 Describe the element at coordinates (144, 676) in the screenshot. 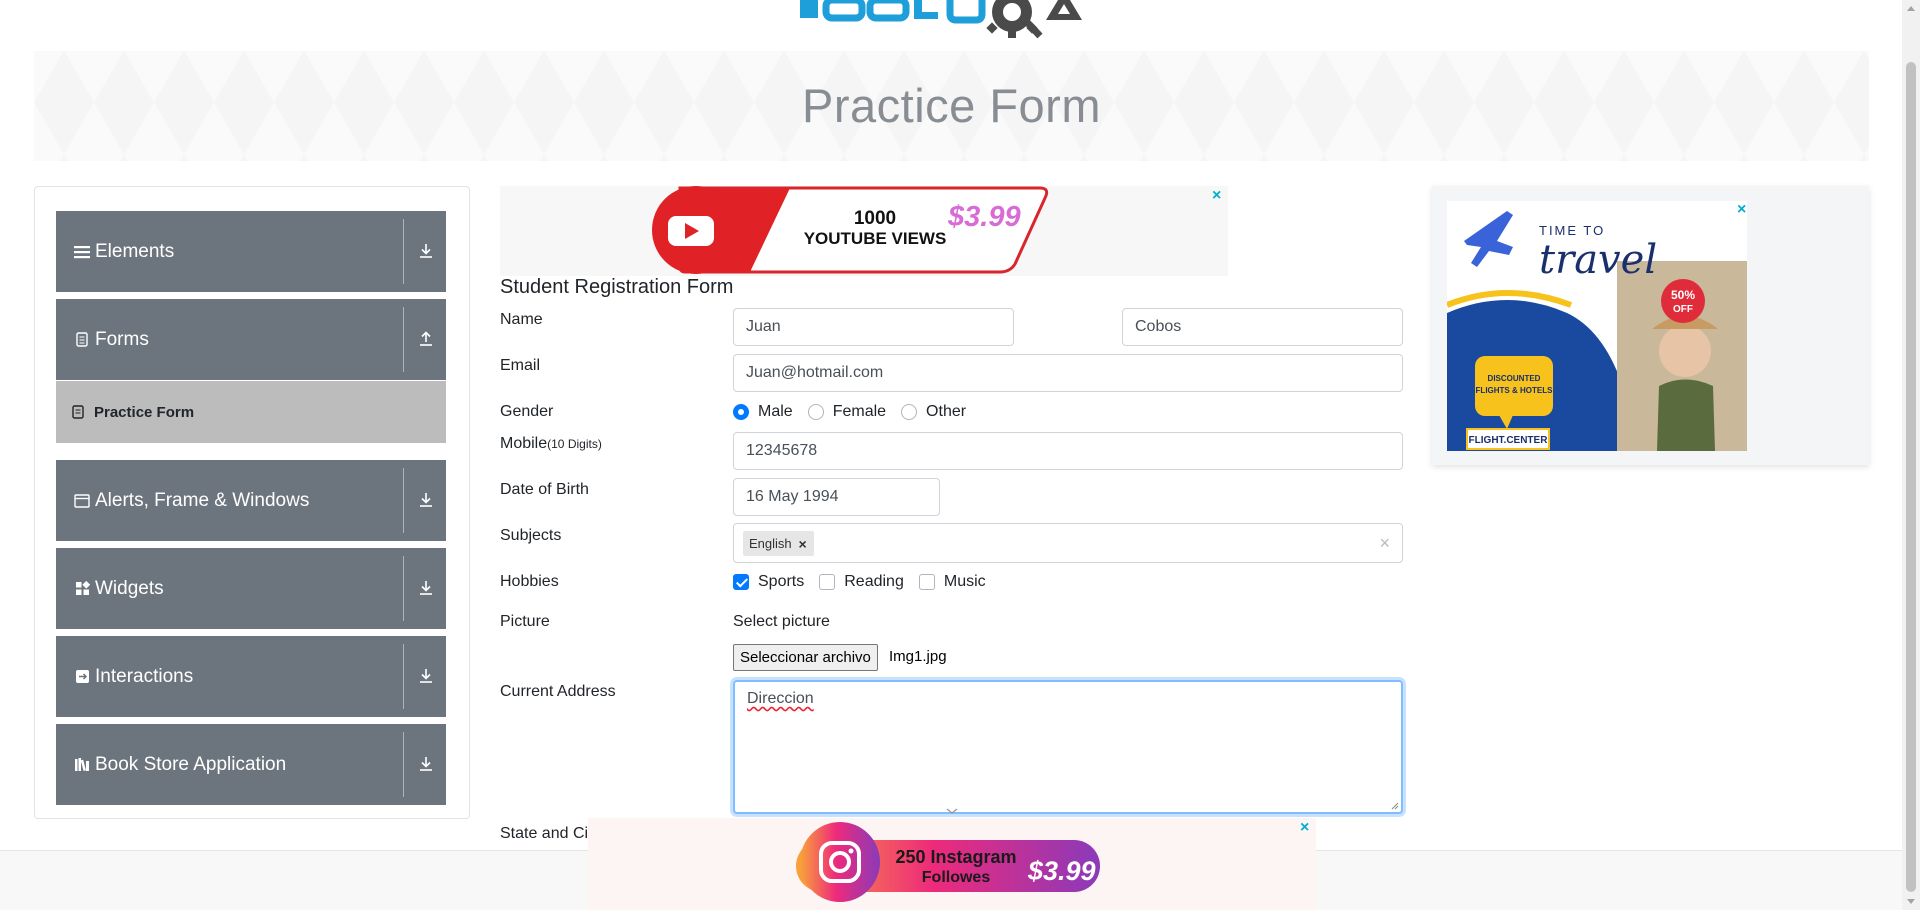

I see `sidebar-group-label: Interactions` at that location.